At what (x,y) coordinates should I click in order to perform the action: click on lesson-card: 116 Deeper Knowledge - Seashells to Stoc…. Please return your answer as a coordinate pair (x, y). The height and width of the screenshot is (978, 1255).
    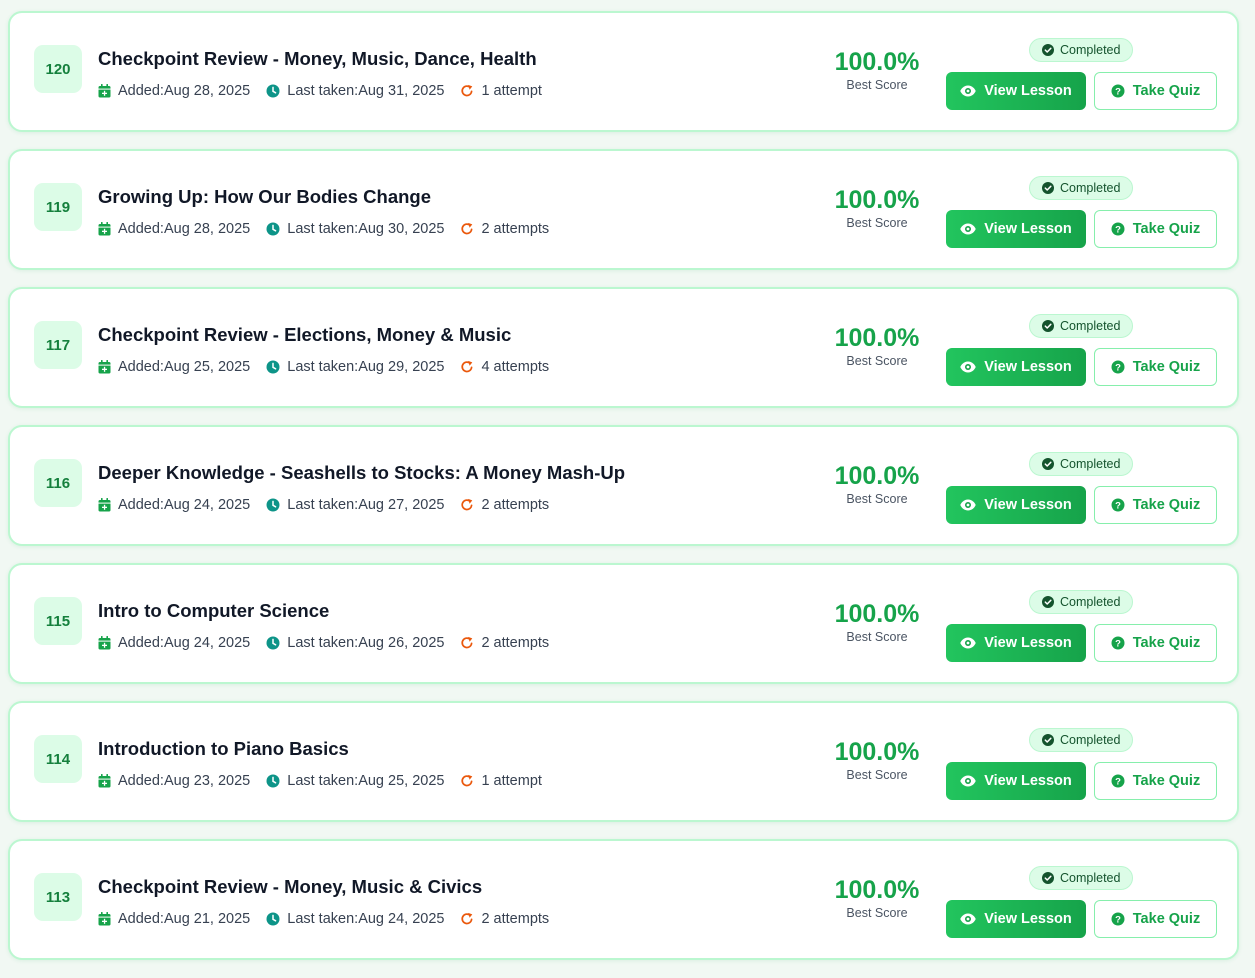
    Looking at the image, I should click on (623, 485).